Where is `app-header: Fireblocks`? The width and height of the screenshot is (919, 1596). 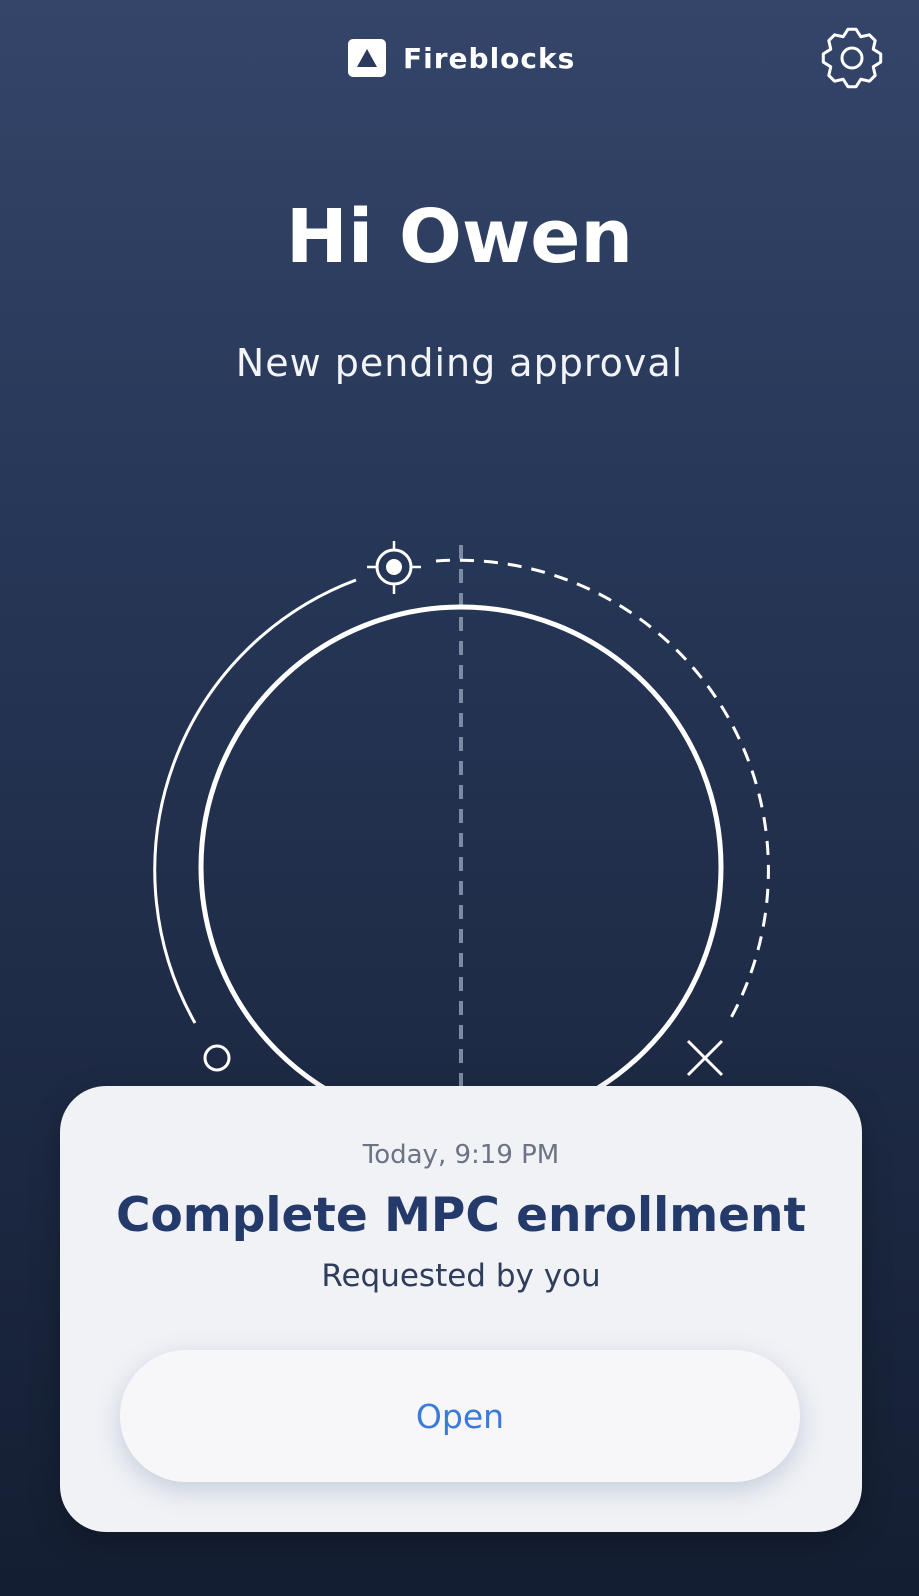
app-header: Fireblocks is located at coordinates (459, 60).